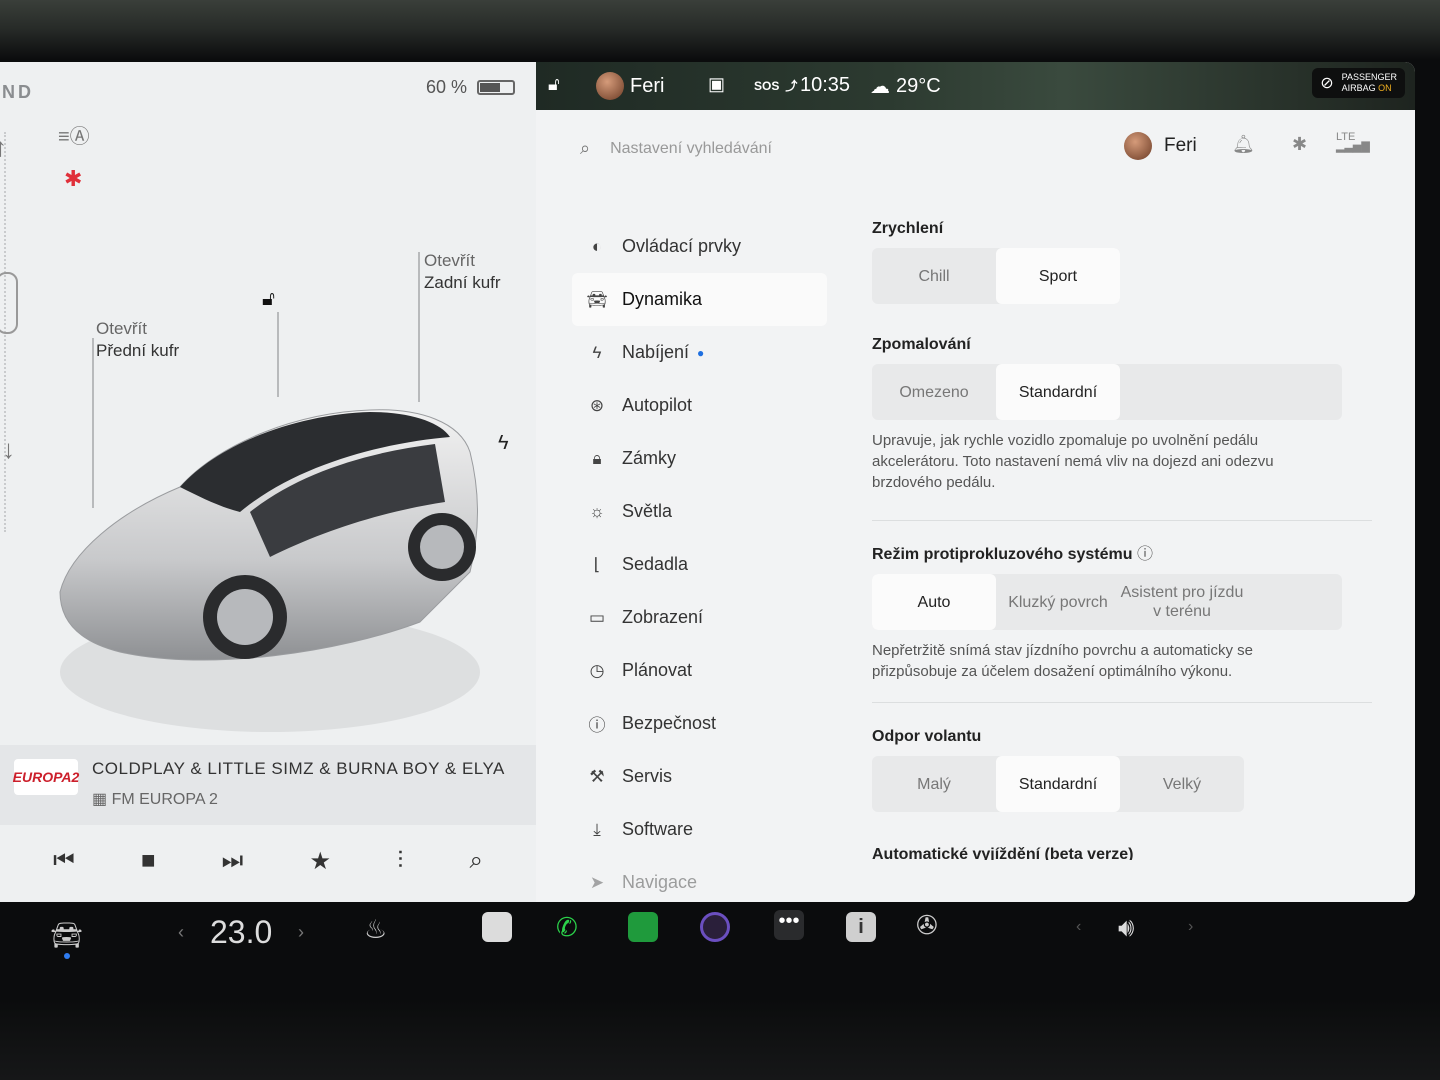 This screenshot has width=1440, height=1080. What do you see at coordinates (46, 777) in the screenshot?
I see `station-logo: EUROPA2` at bounding box center [46, 777].